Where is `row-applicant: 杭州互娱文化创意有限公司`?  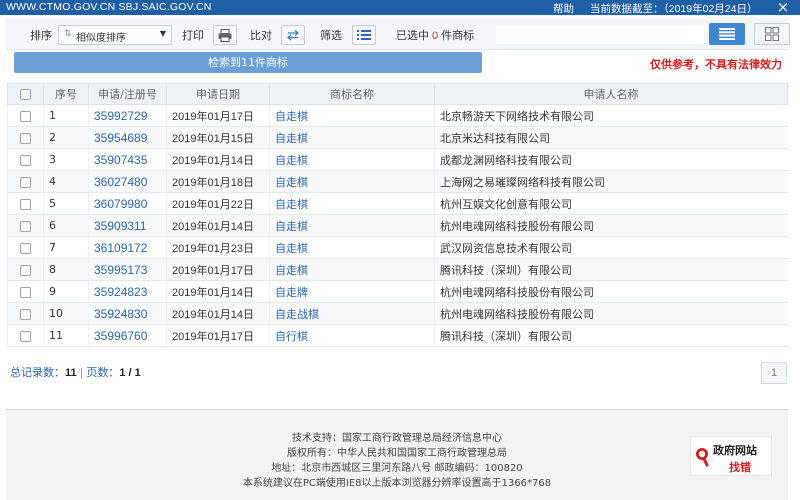
row-applicant: 杭州互娱文化创意有限公司 is located at coordinates (611, 203).